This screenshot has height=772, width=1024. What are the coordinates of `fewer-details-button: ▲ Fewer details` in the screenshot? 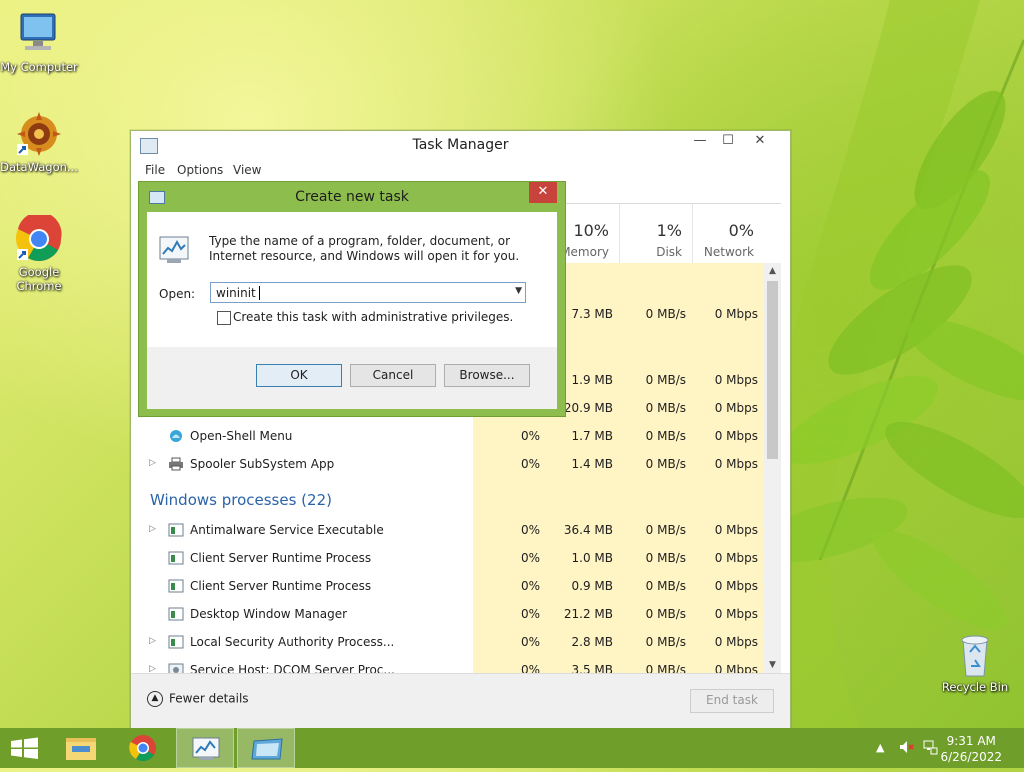 It's located at (198, 699).